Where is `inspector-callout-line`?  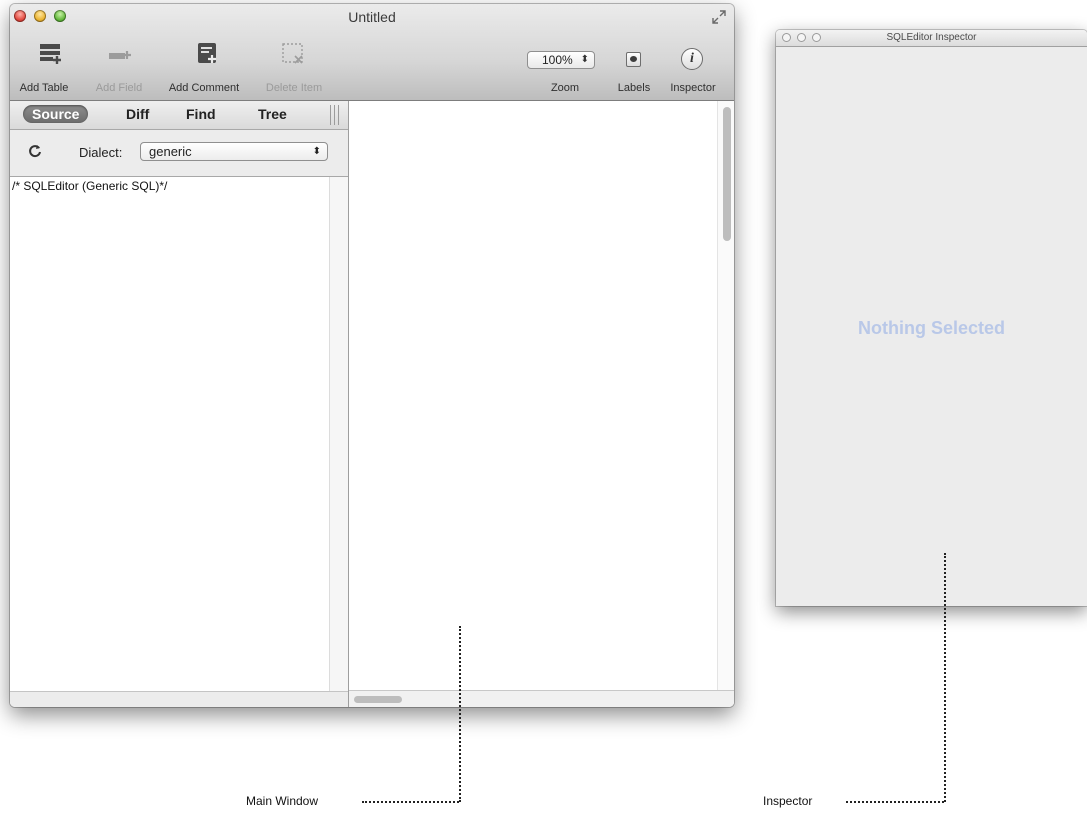
inspector-callout-line is located at coordinates (945, 677).